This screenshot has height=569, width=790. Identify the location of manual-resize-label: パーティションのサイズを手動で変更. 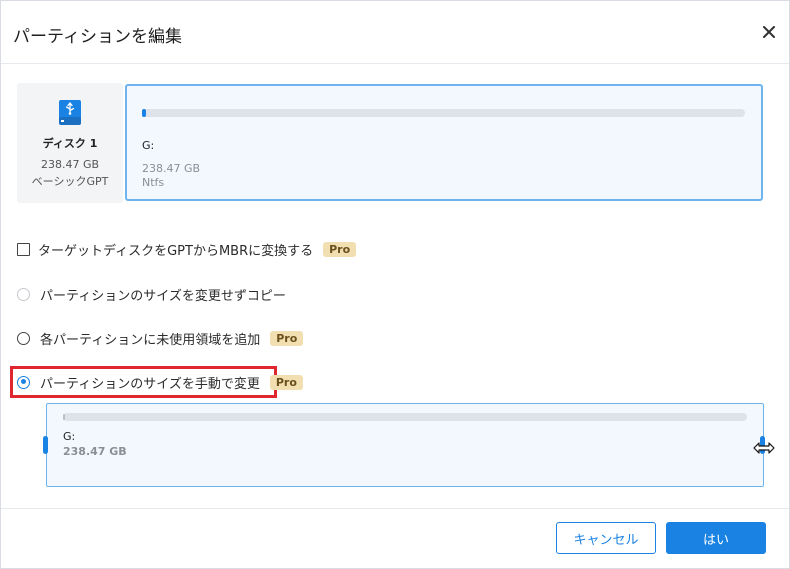
(150, 384).